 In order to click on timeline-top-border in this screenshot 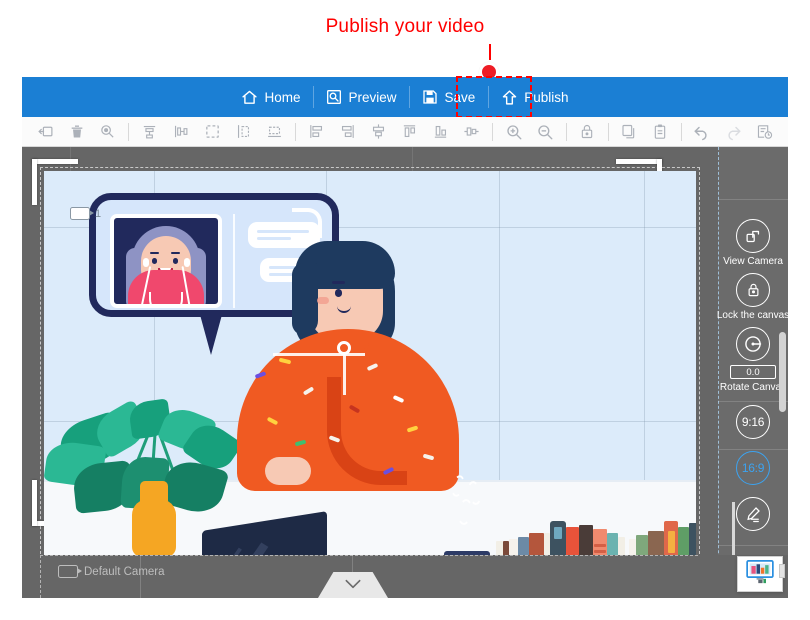, I will do `click(369, 555)`.